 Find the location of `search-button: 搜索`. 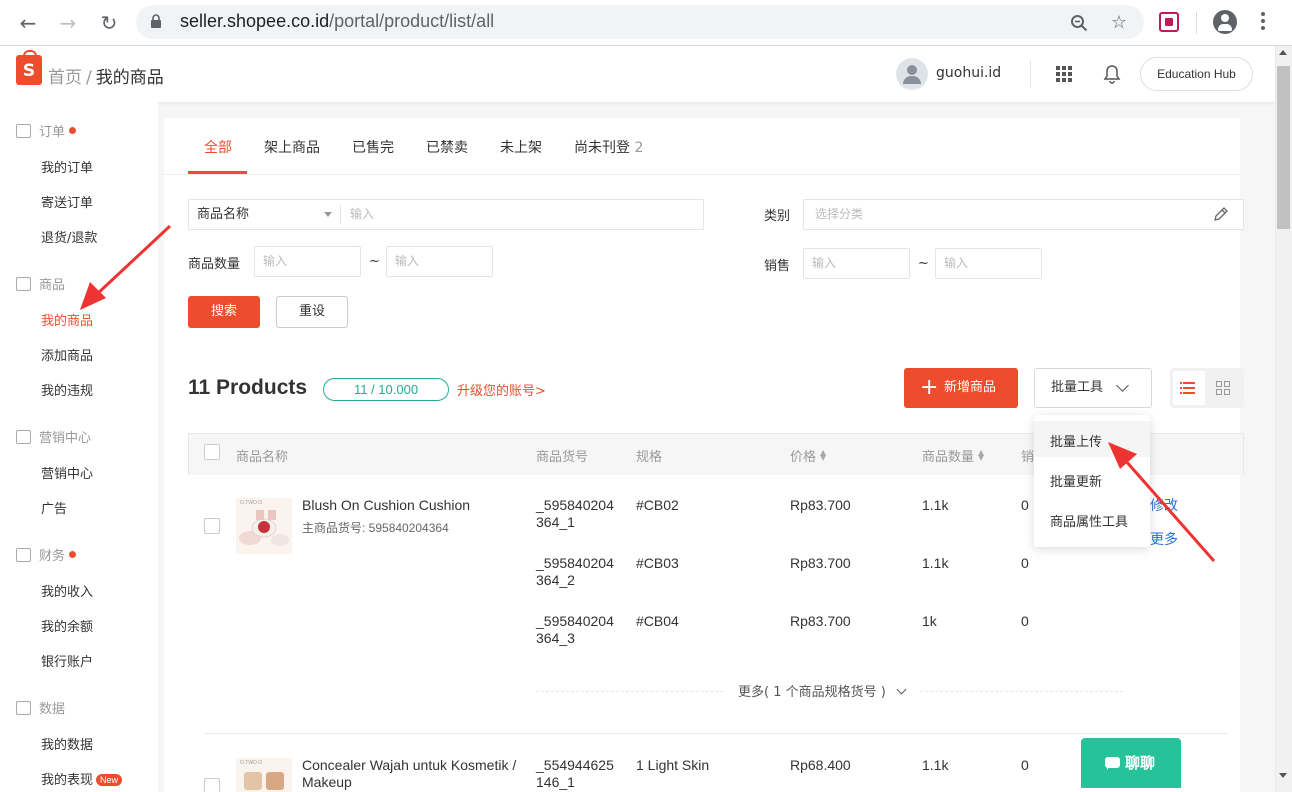

search-button: 搜索 is located at coordinates (224, 312).